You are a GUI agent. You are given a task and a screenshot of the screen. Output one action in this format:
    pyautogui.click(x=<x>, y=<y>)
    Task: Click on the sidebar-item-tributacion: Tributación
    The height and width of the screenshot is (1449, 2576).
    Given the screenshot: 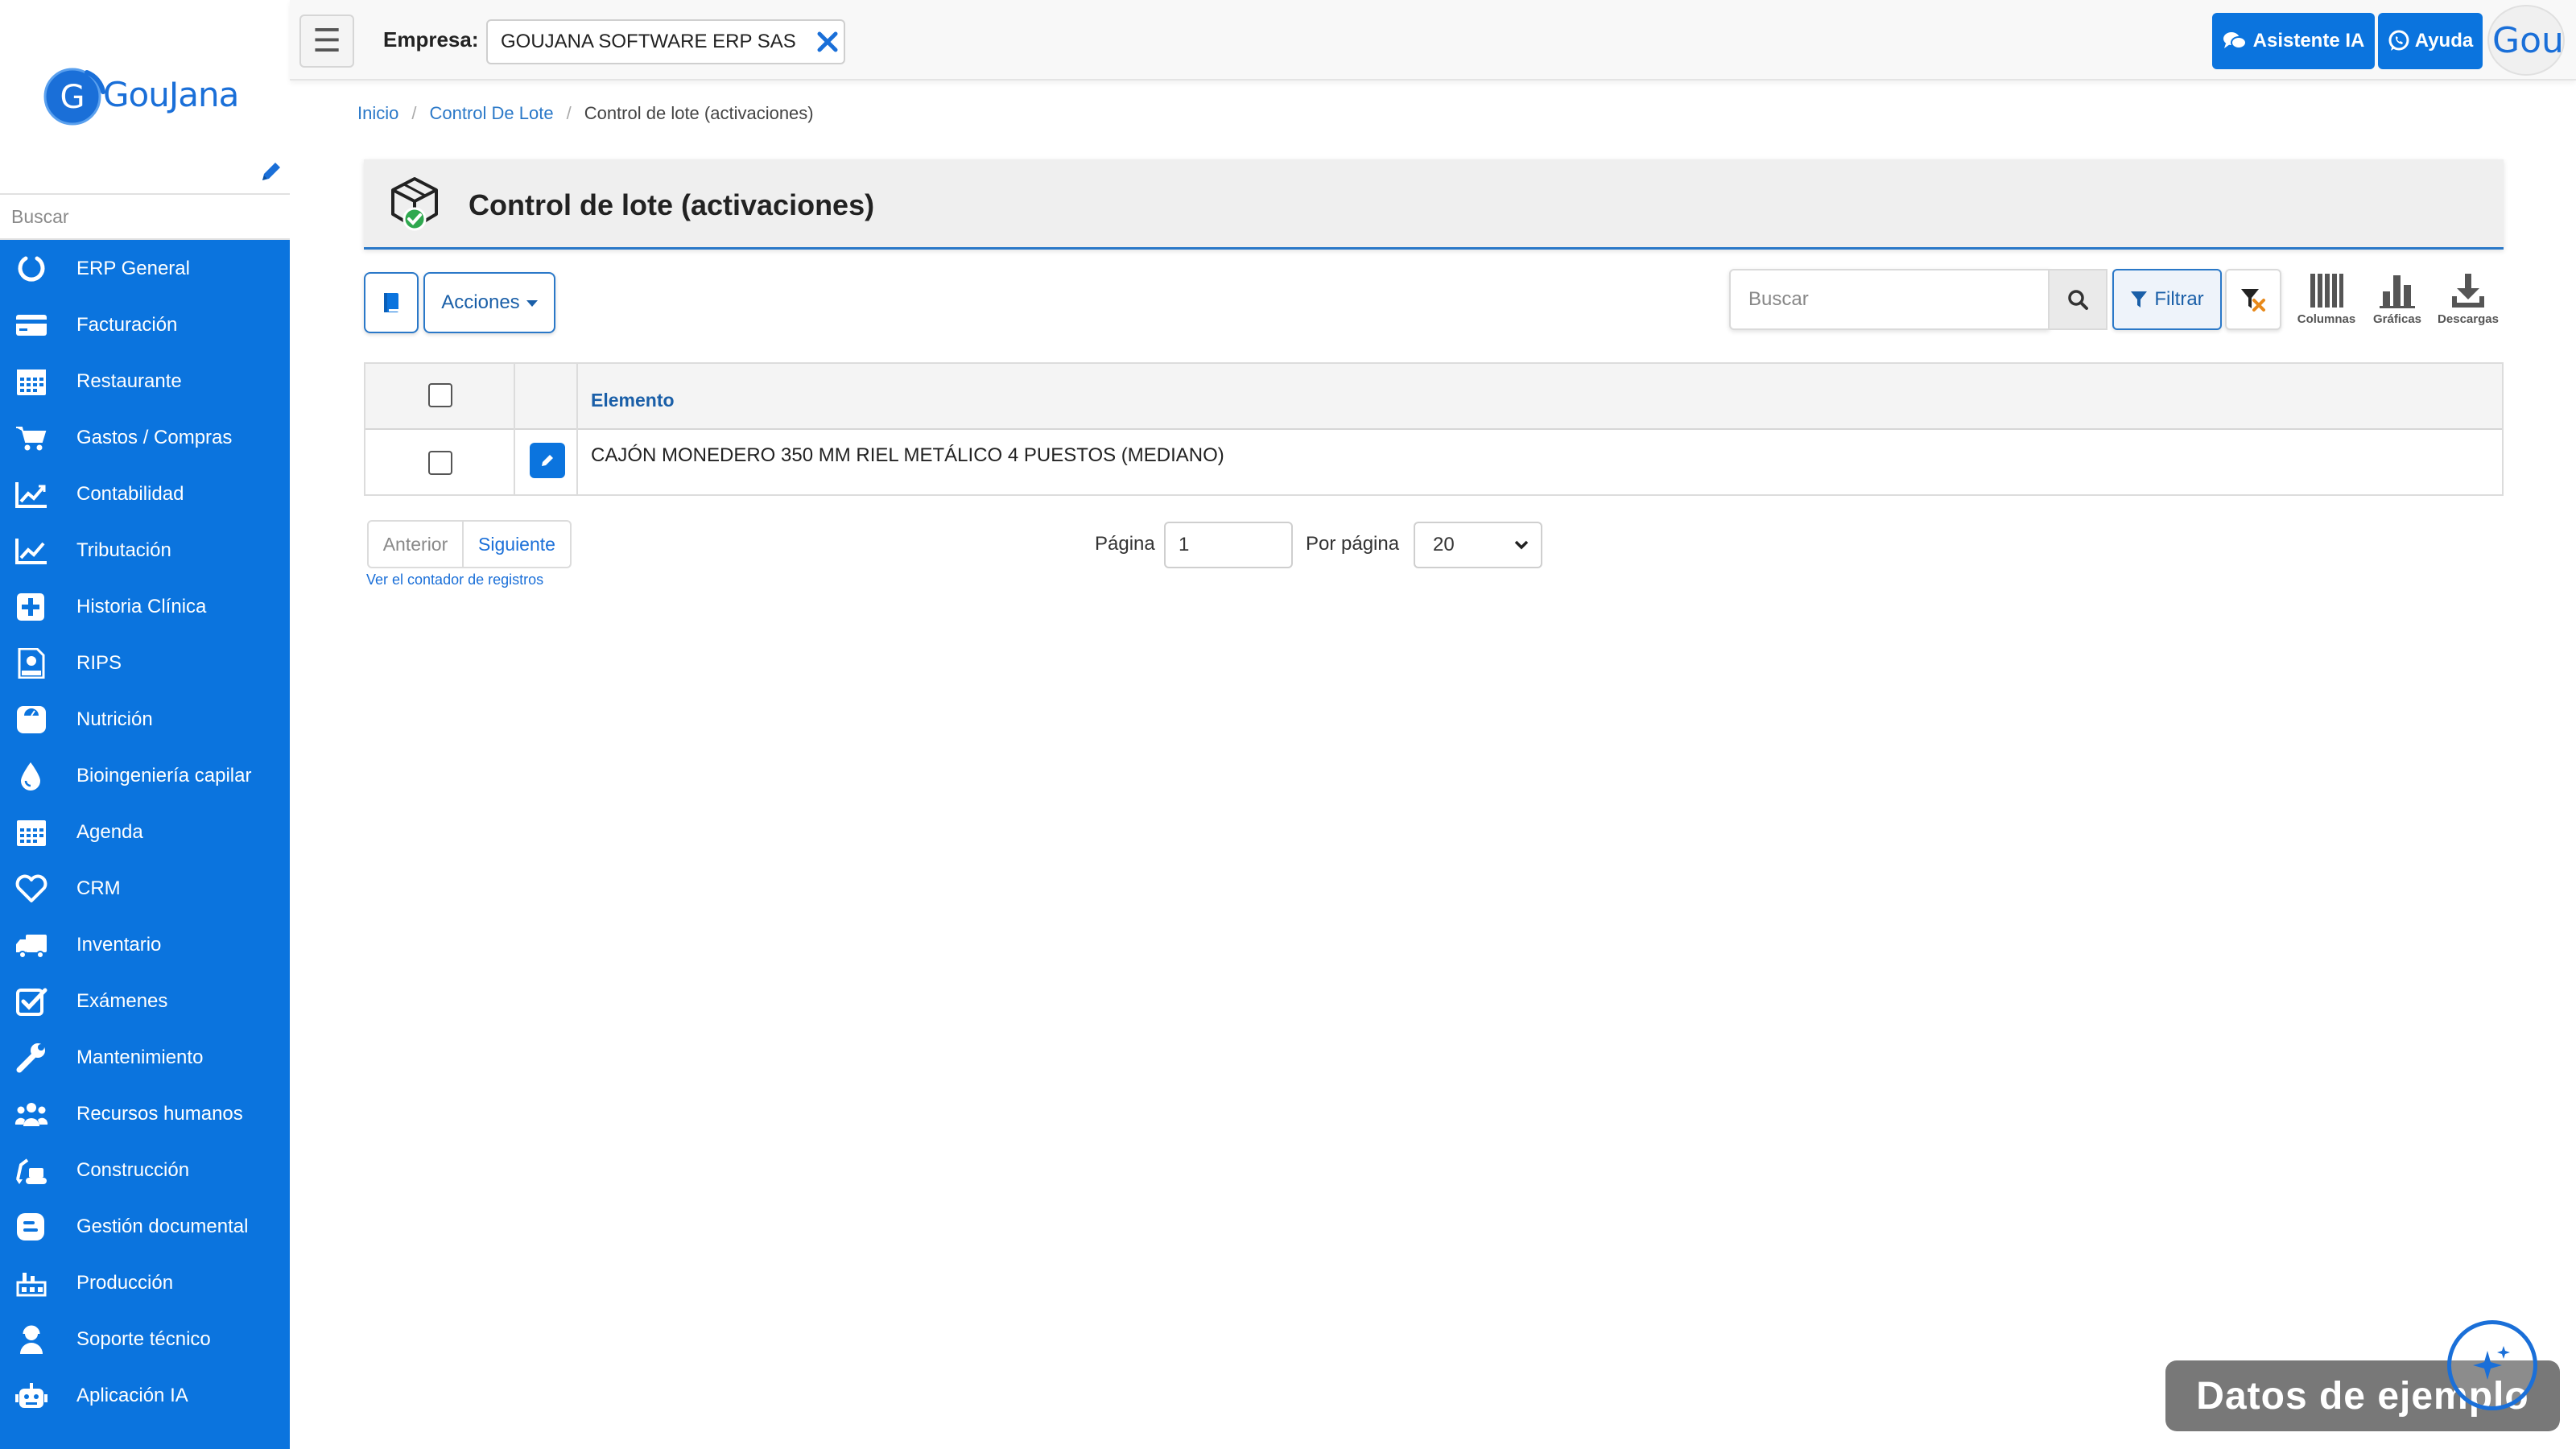 What is the action you would take?
    pyautogui.click(x=145, y=550)
    